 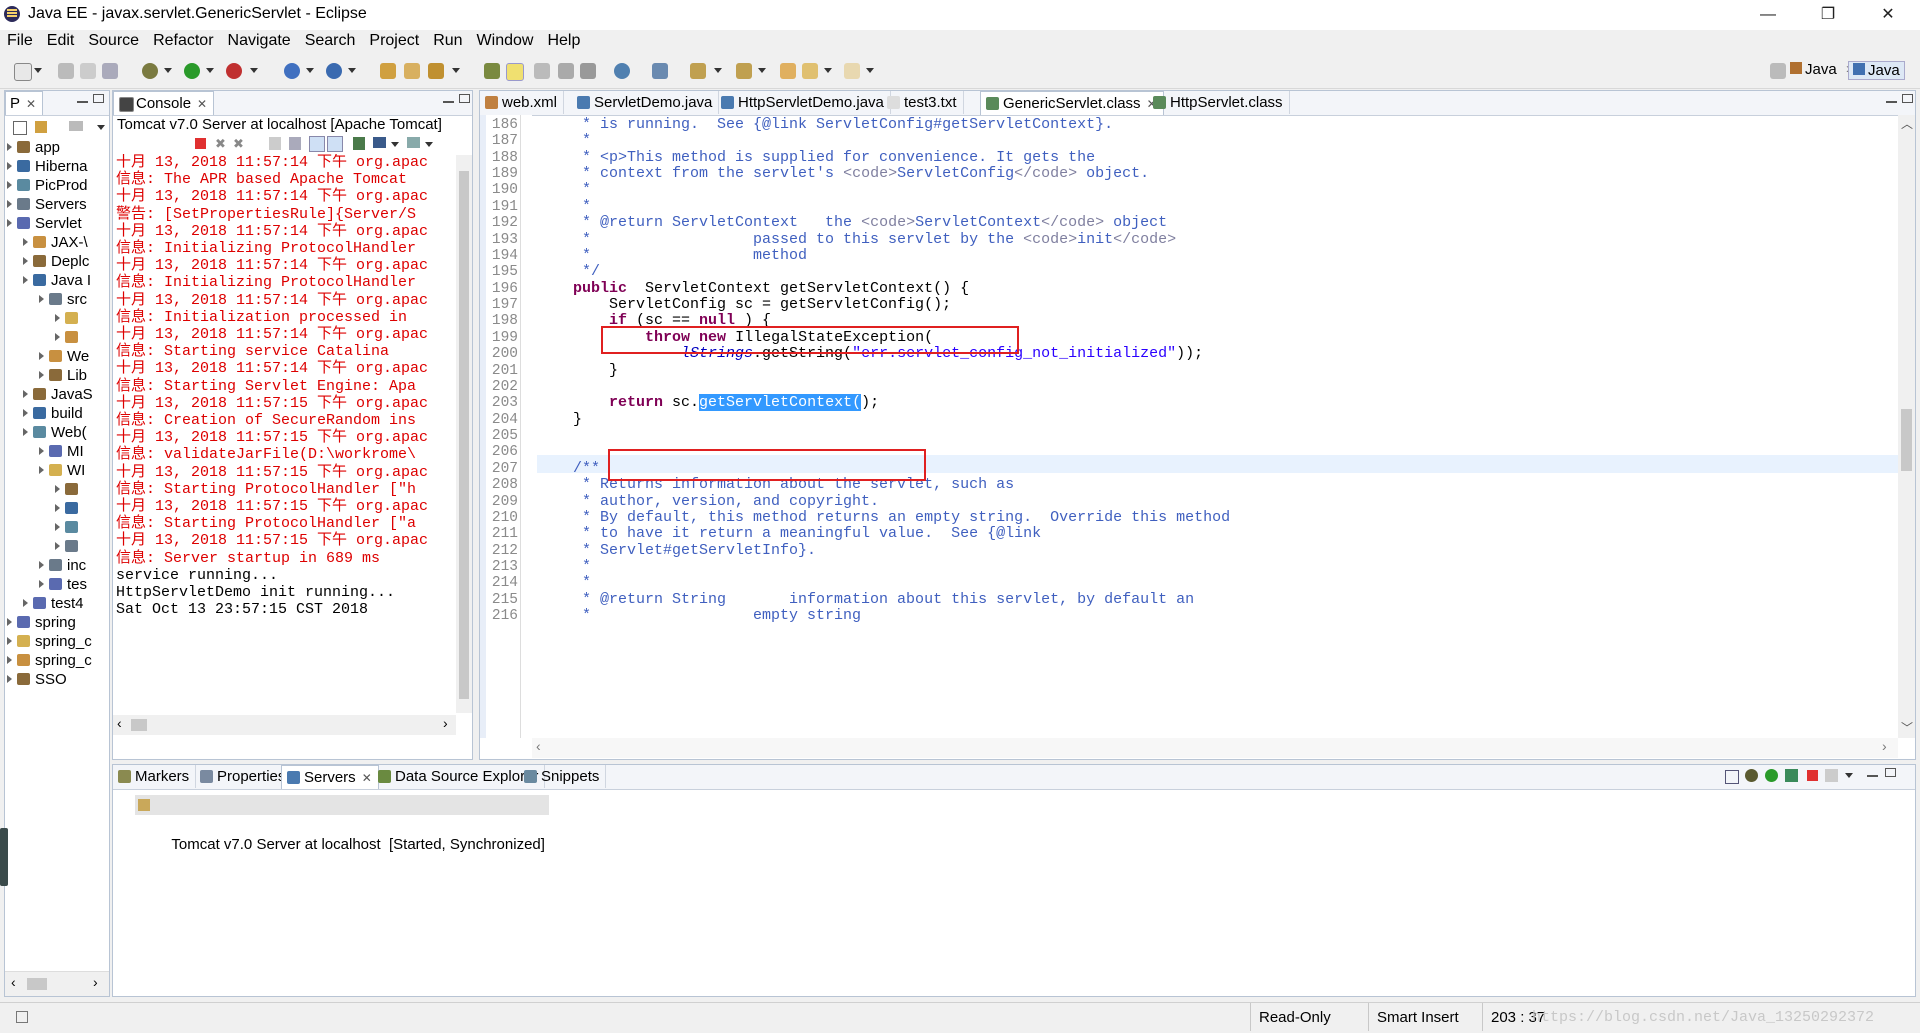 I want to click on side-handle, so click(x=4, y=857).